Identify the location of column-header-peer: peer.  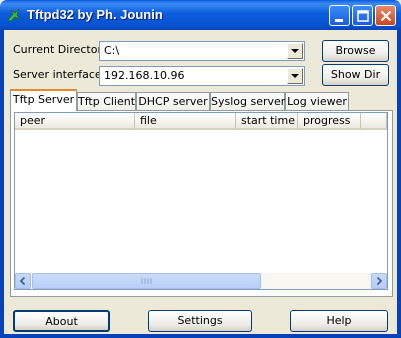
(75, 121).